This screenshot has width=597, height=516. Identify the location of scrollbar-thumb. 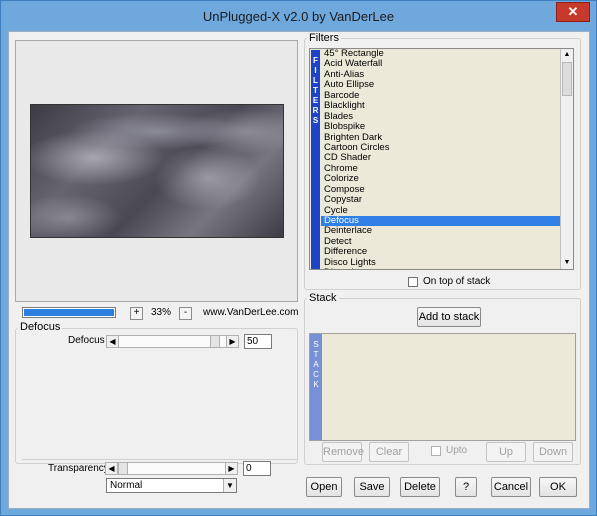
(567, 79).